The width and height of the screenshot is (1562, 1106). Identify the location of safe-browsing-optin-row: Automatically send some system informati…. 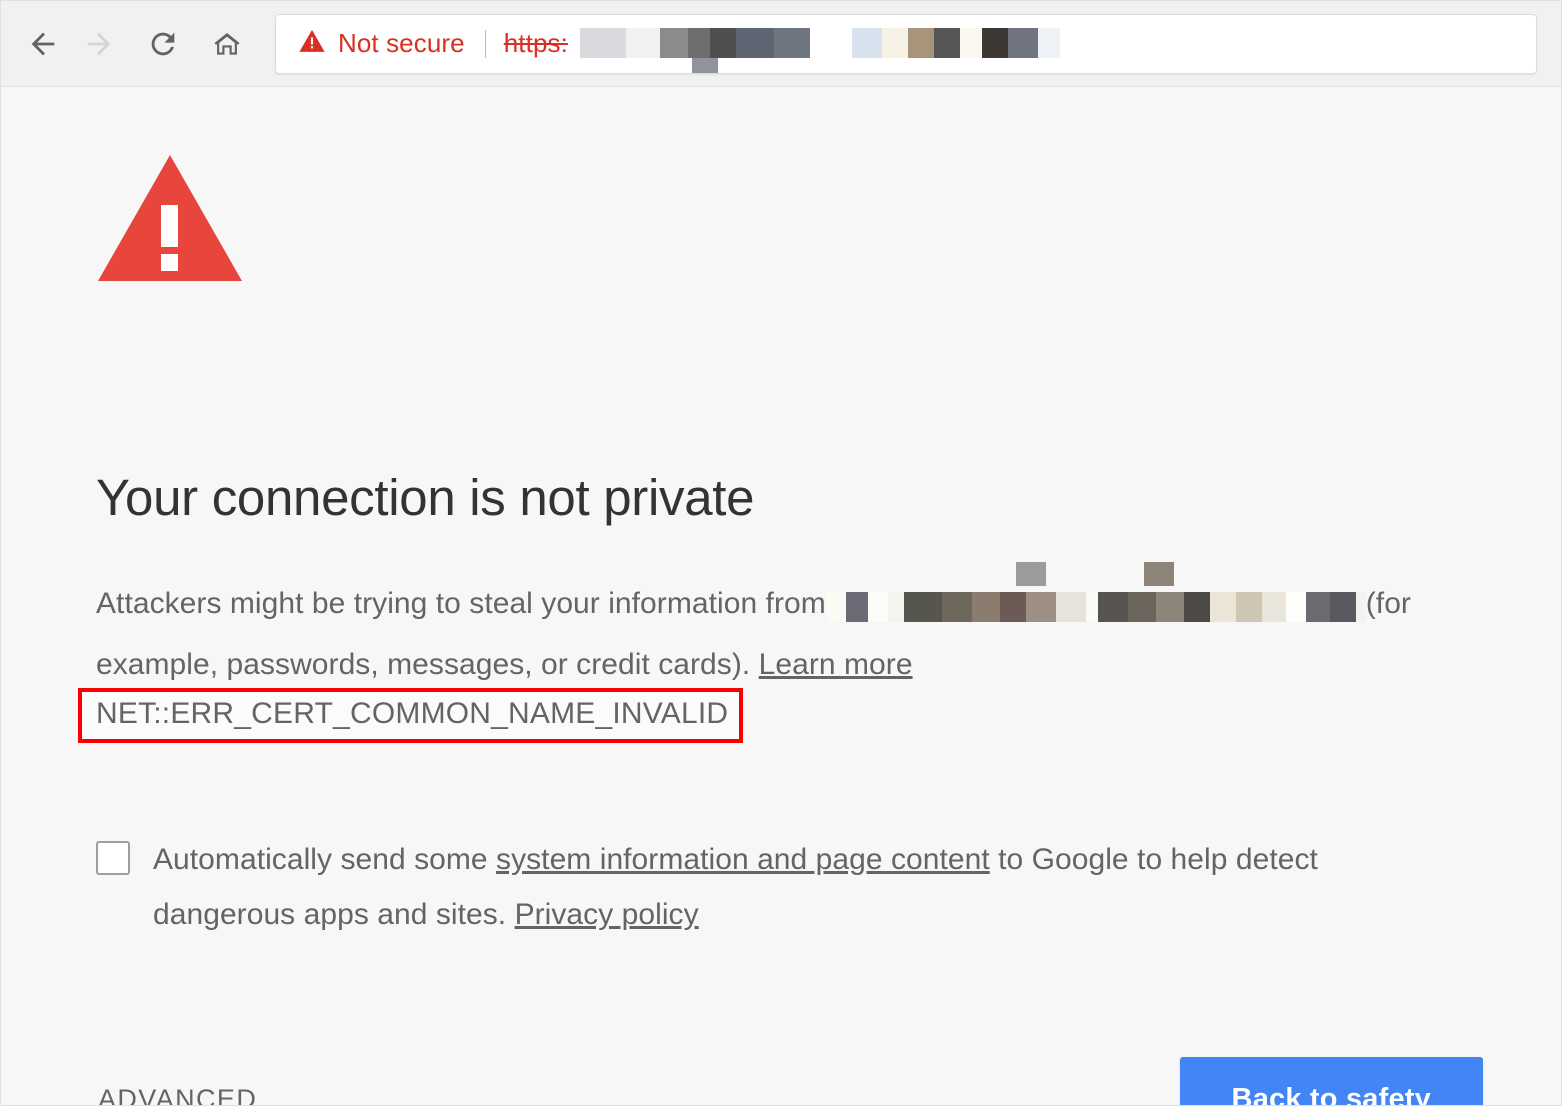
(741, 887).